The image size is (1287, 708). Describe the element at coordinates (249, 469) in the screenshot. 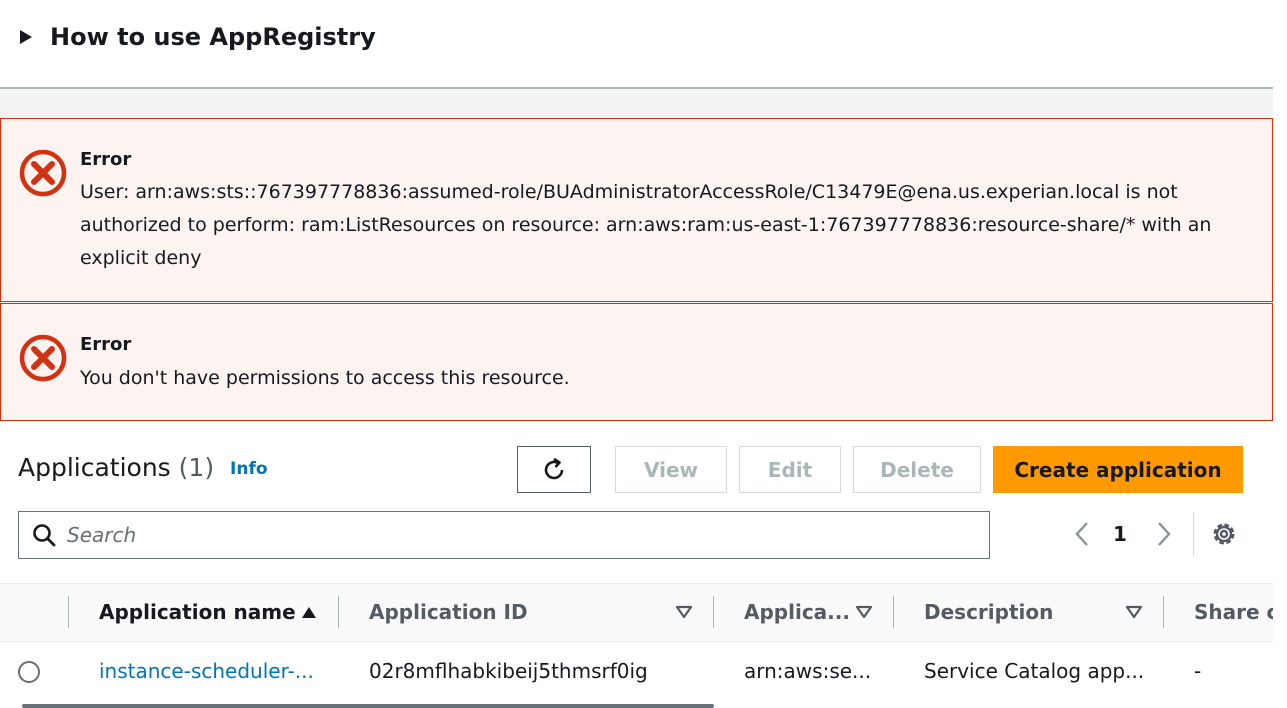

I see `info-link: Info` at that location.